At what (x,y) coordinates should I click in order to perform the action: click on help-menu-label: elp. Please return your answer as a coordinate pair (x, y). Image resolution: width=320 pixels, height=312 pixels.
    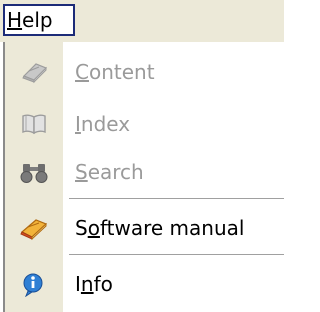
    Looking at the image, I should click on (37, 20).